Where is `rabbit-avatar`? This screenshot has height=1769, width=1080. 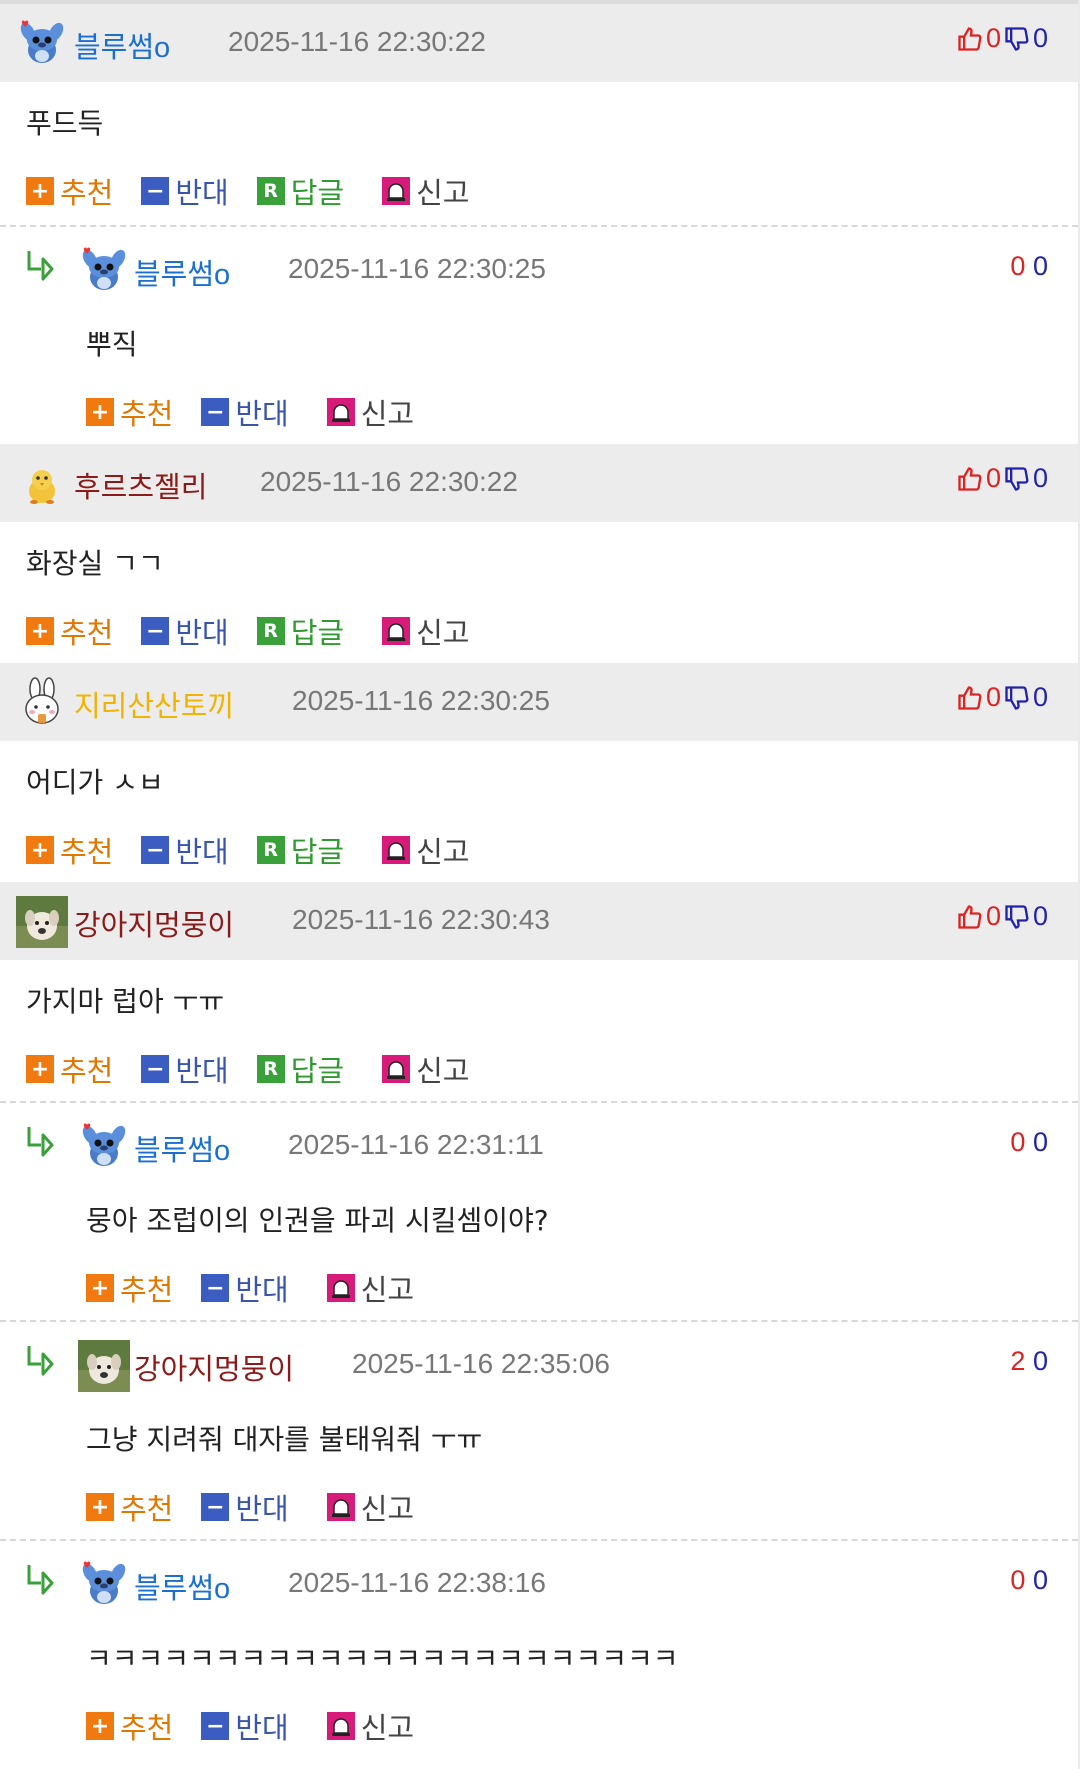 rabbit-avatar is located at coordinates (42, 703).